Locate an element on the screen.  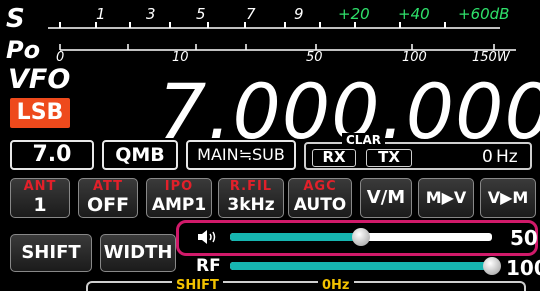
po-meter-scale is located at coordinates (287, 47).